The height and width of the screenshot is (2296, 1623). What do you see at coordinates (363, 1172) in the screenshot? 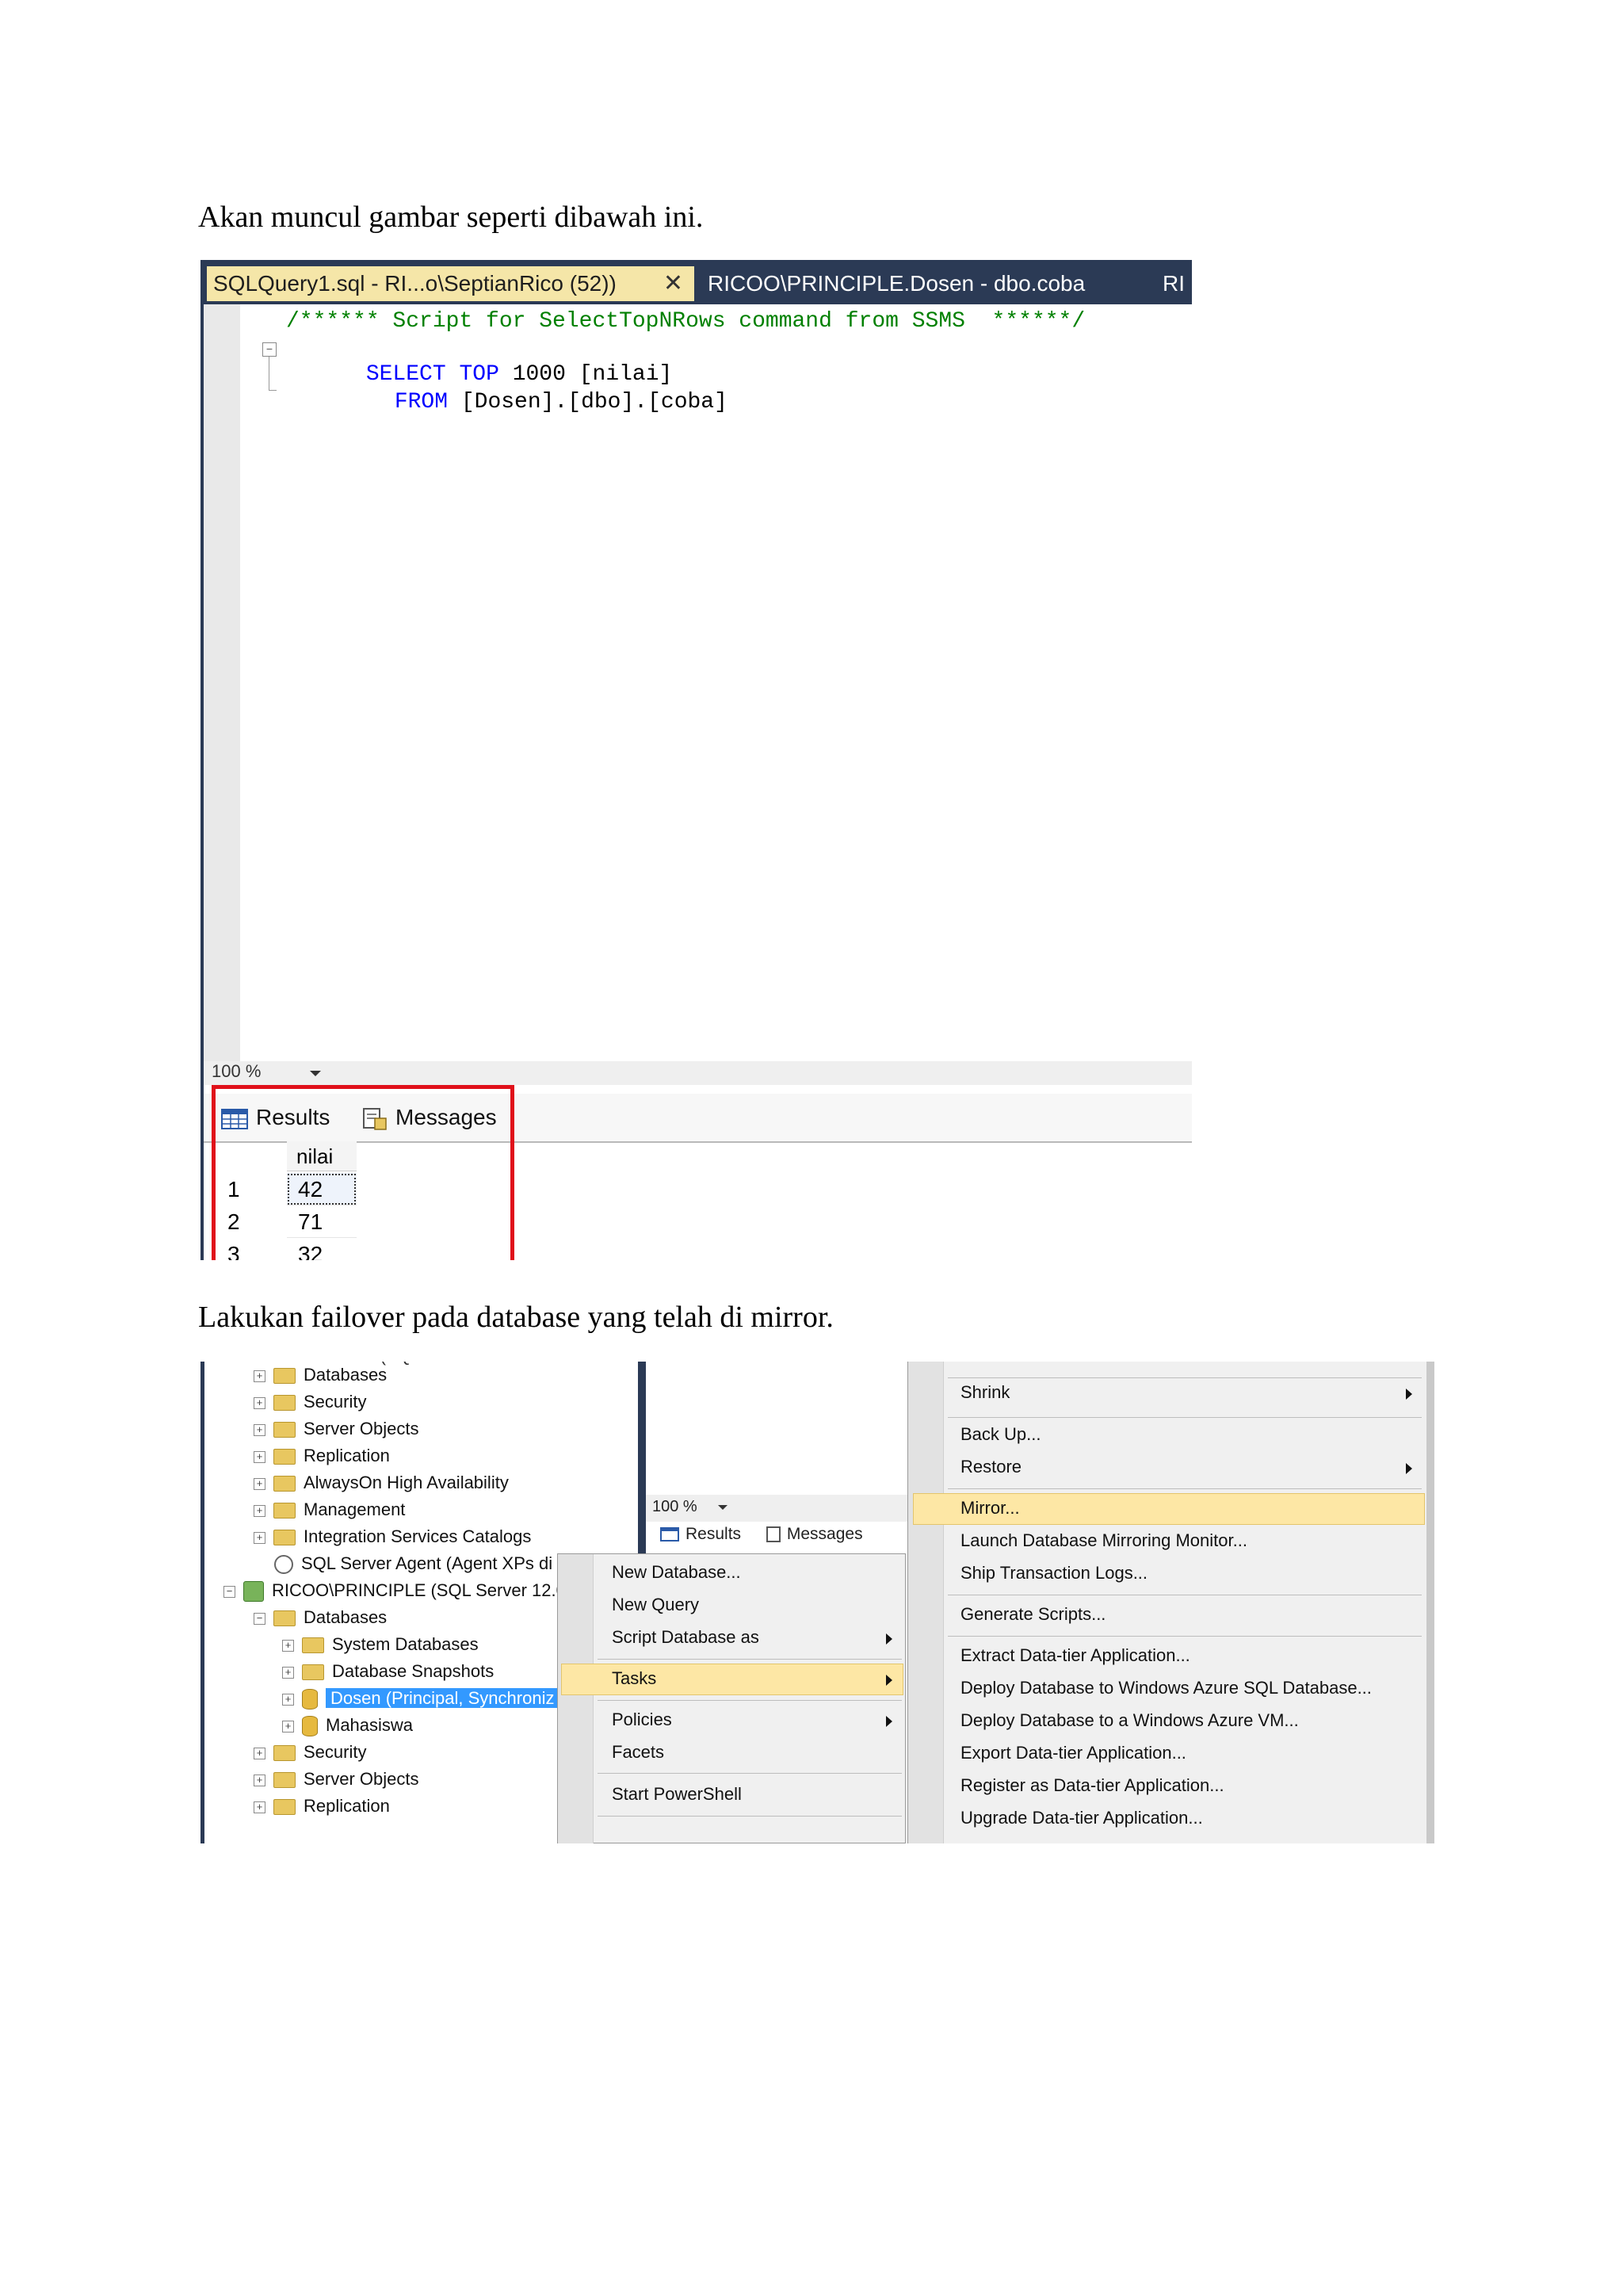
I see `highlight-box` at bounding box center [363, 1172].